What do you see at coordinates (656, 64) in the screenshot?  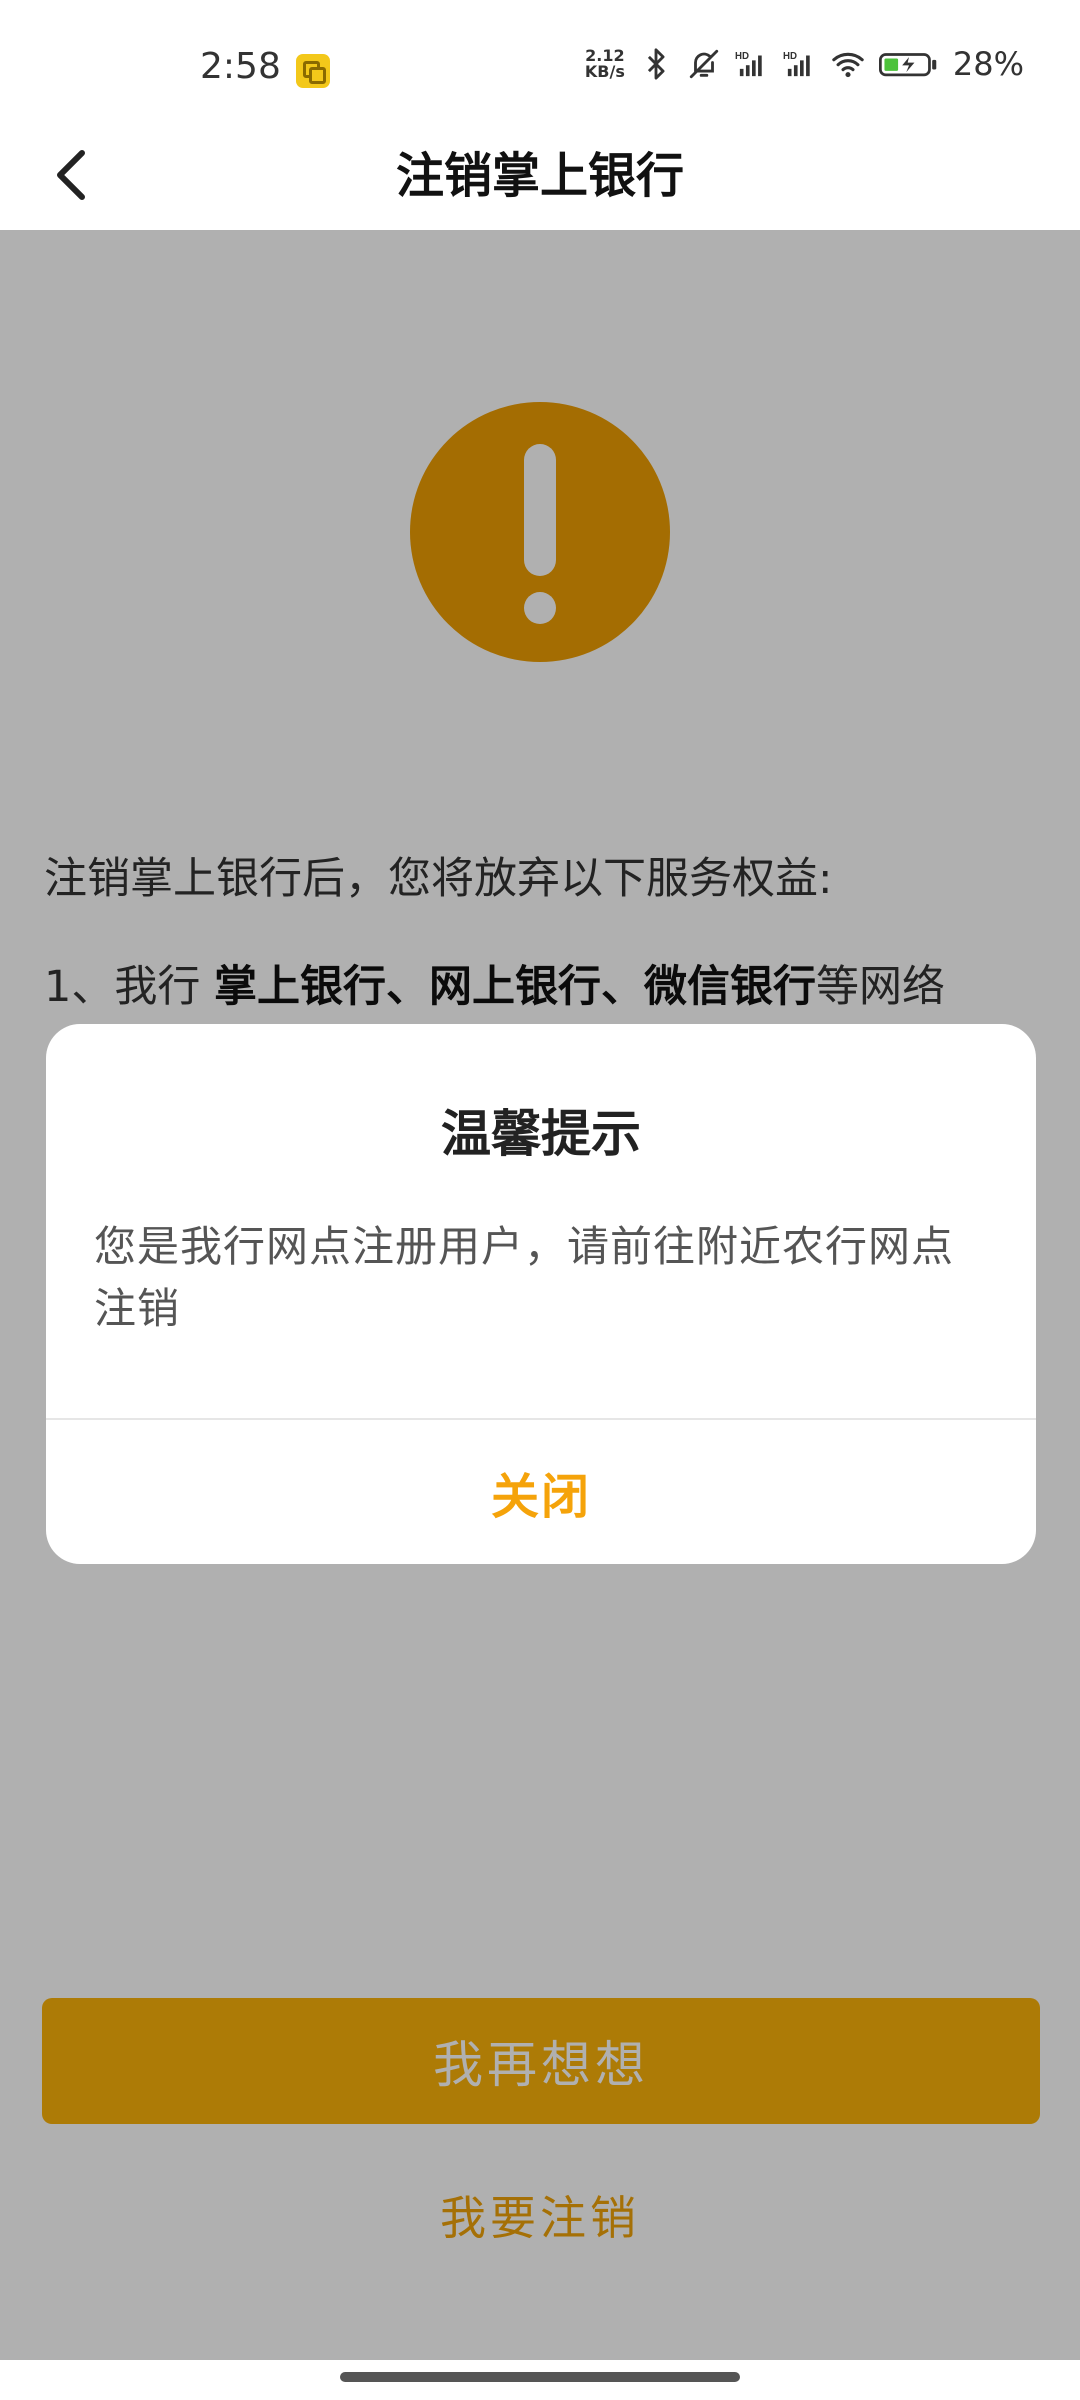 I see `bluetooth-icon` at bounding box center [656, 64].